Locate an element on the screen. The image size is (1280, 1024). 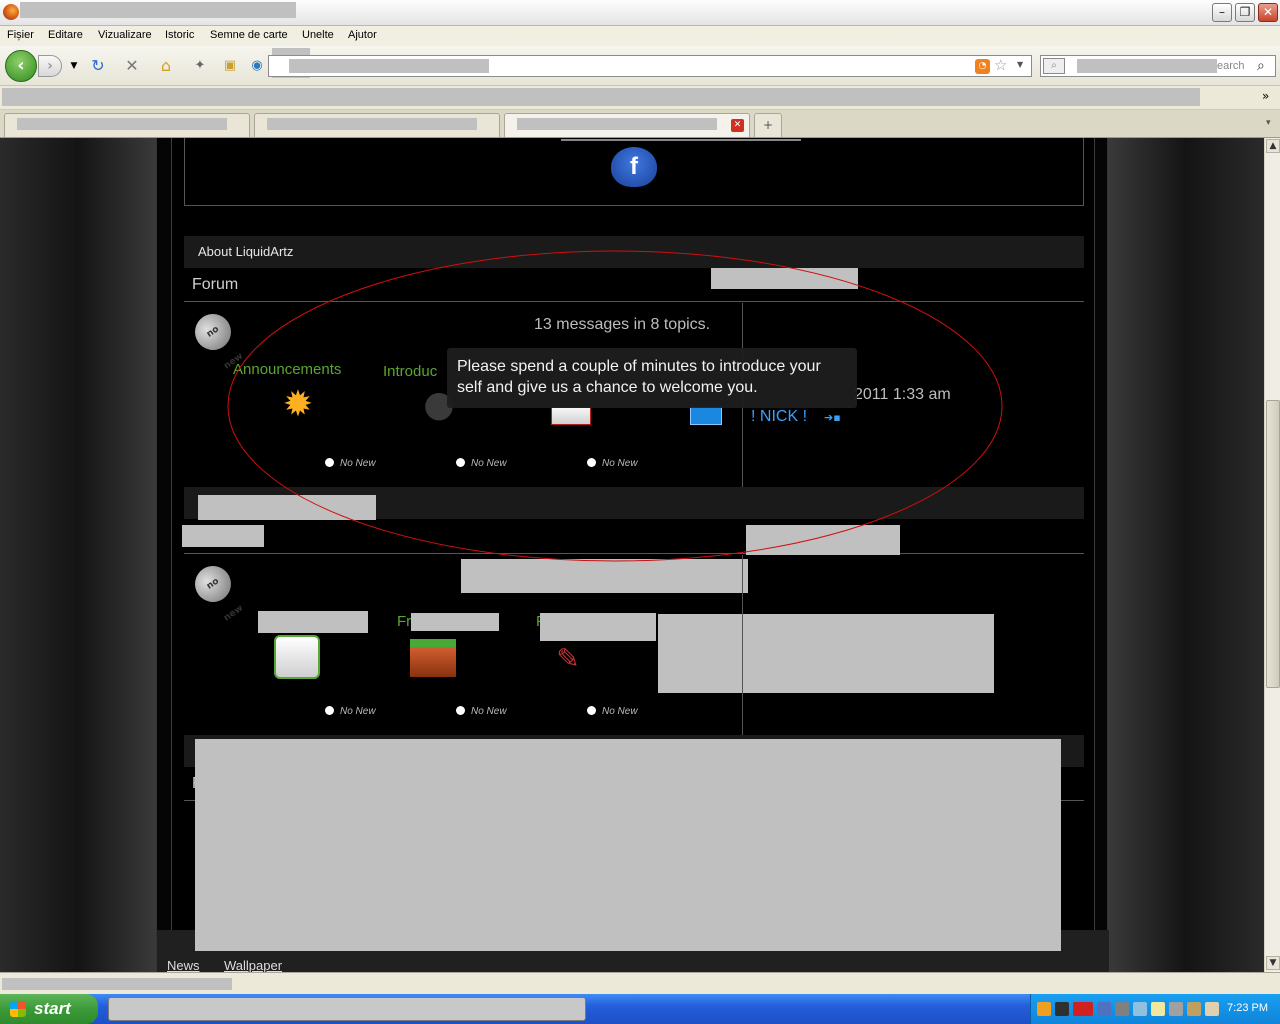
window-titlebar: – ❐ ✕ is located at coordinates (640, 13).